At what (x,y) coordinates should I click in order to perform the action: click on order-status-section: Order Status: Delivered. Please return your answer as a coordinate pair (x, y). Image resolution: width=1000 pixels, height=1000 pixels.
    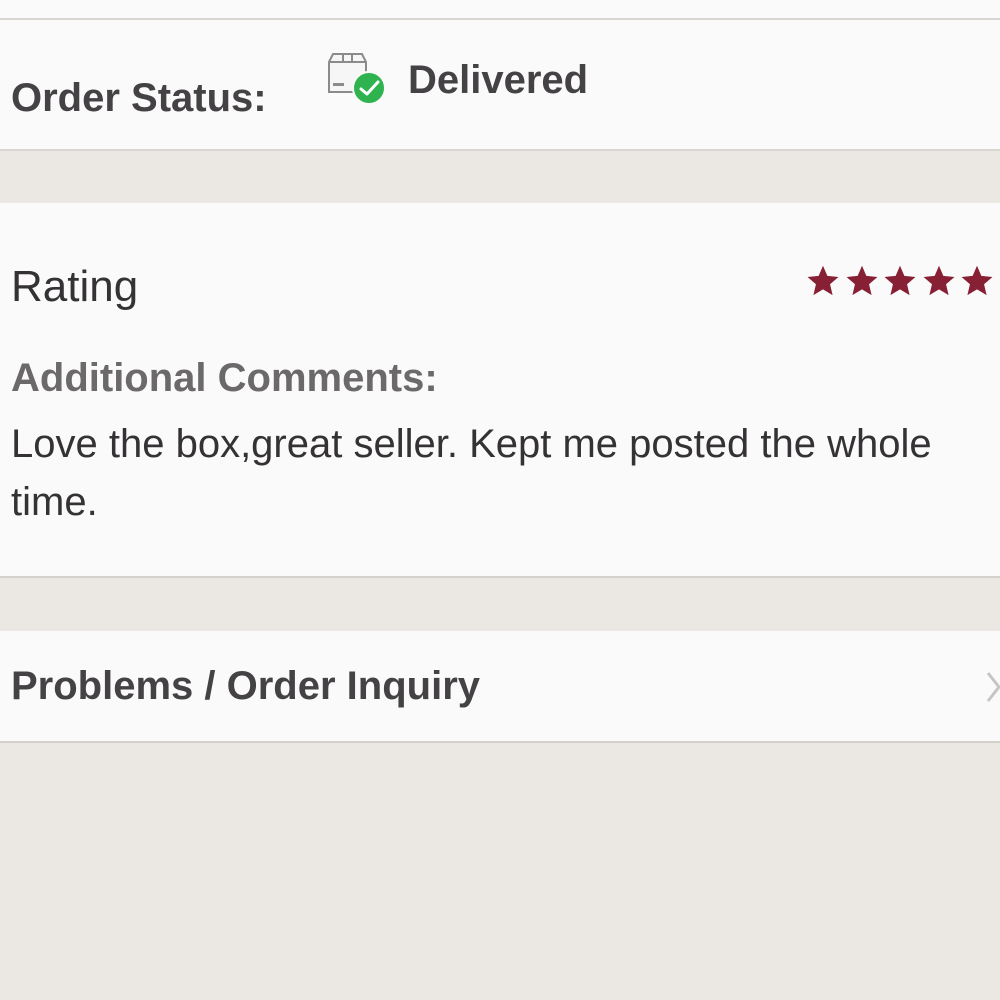
    Looking at the image, I should click on (500, 85).